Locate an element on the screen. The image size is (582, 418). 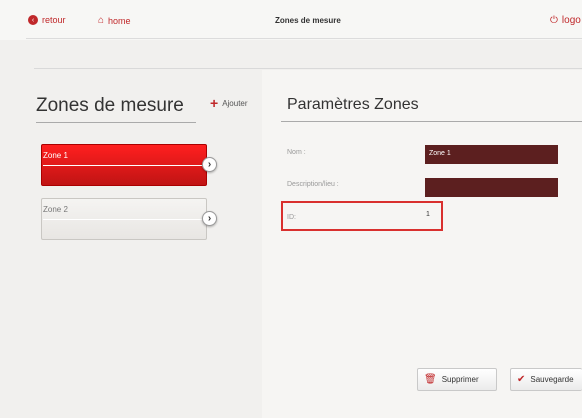
check-icon: ✔ is located at coordinates (521, 379).